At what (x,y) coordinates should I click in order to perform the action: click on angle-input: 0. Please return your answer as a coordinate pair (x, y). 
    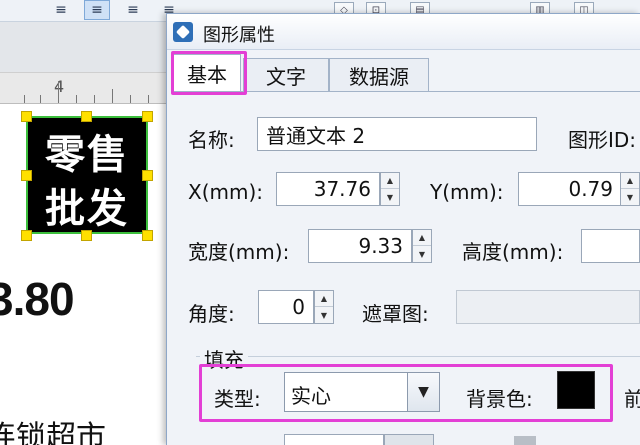
    Looking at the image, I should click on (286, 307).